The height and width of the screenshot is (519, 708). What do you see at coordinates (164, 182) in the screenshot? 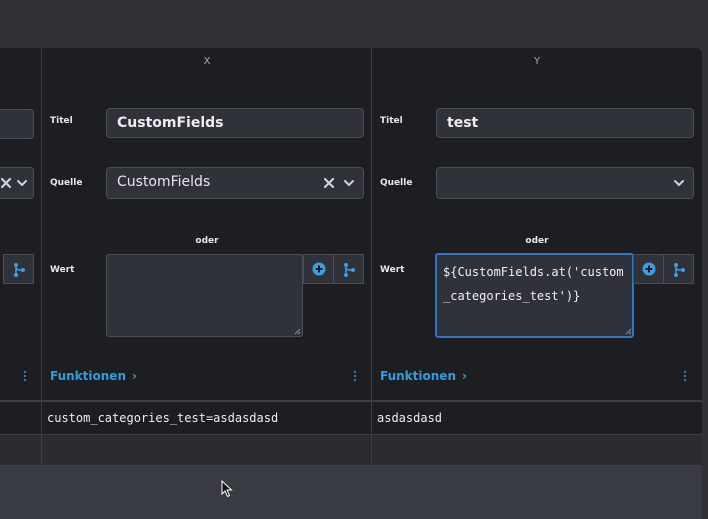
I see `quelle-selected-value: CustomFields` at bounding box center [164, 182].